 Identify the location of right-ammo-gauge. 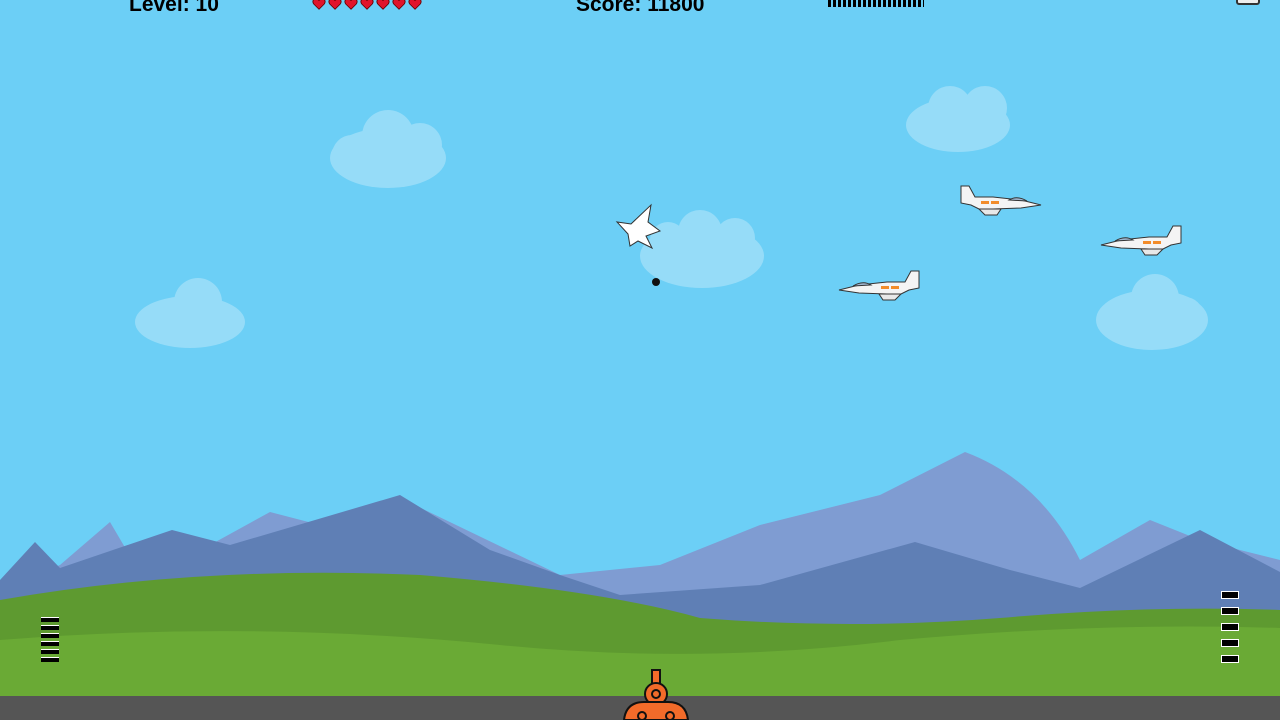
(1230, 627).